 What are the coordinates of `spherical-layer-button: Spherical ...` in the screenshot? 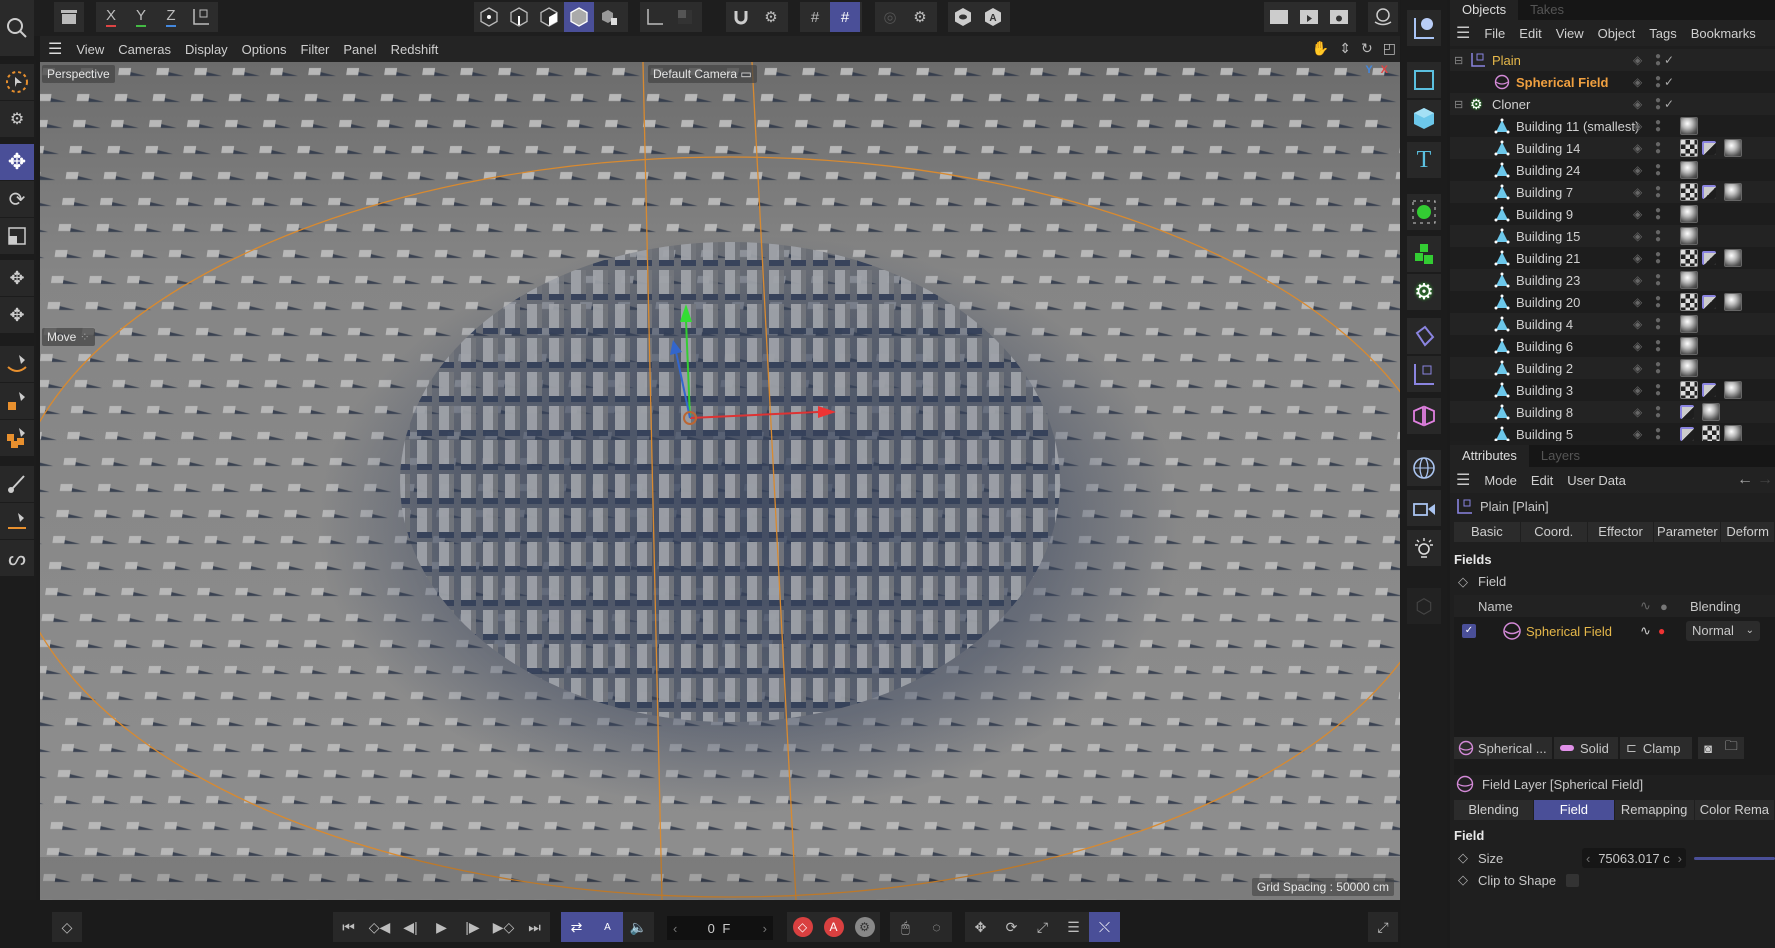 It's located at (1503, 748).